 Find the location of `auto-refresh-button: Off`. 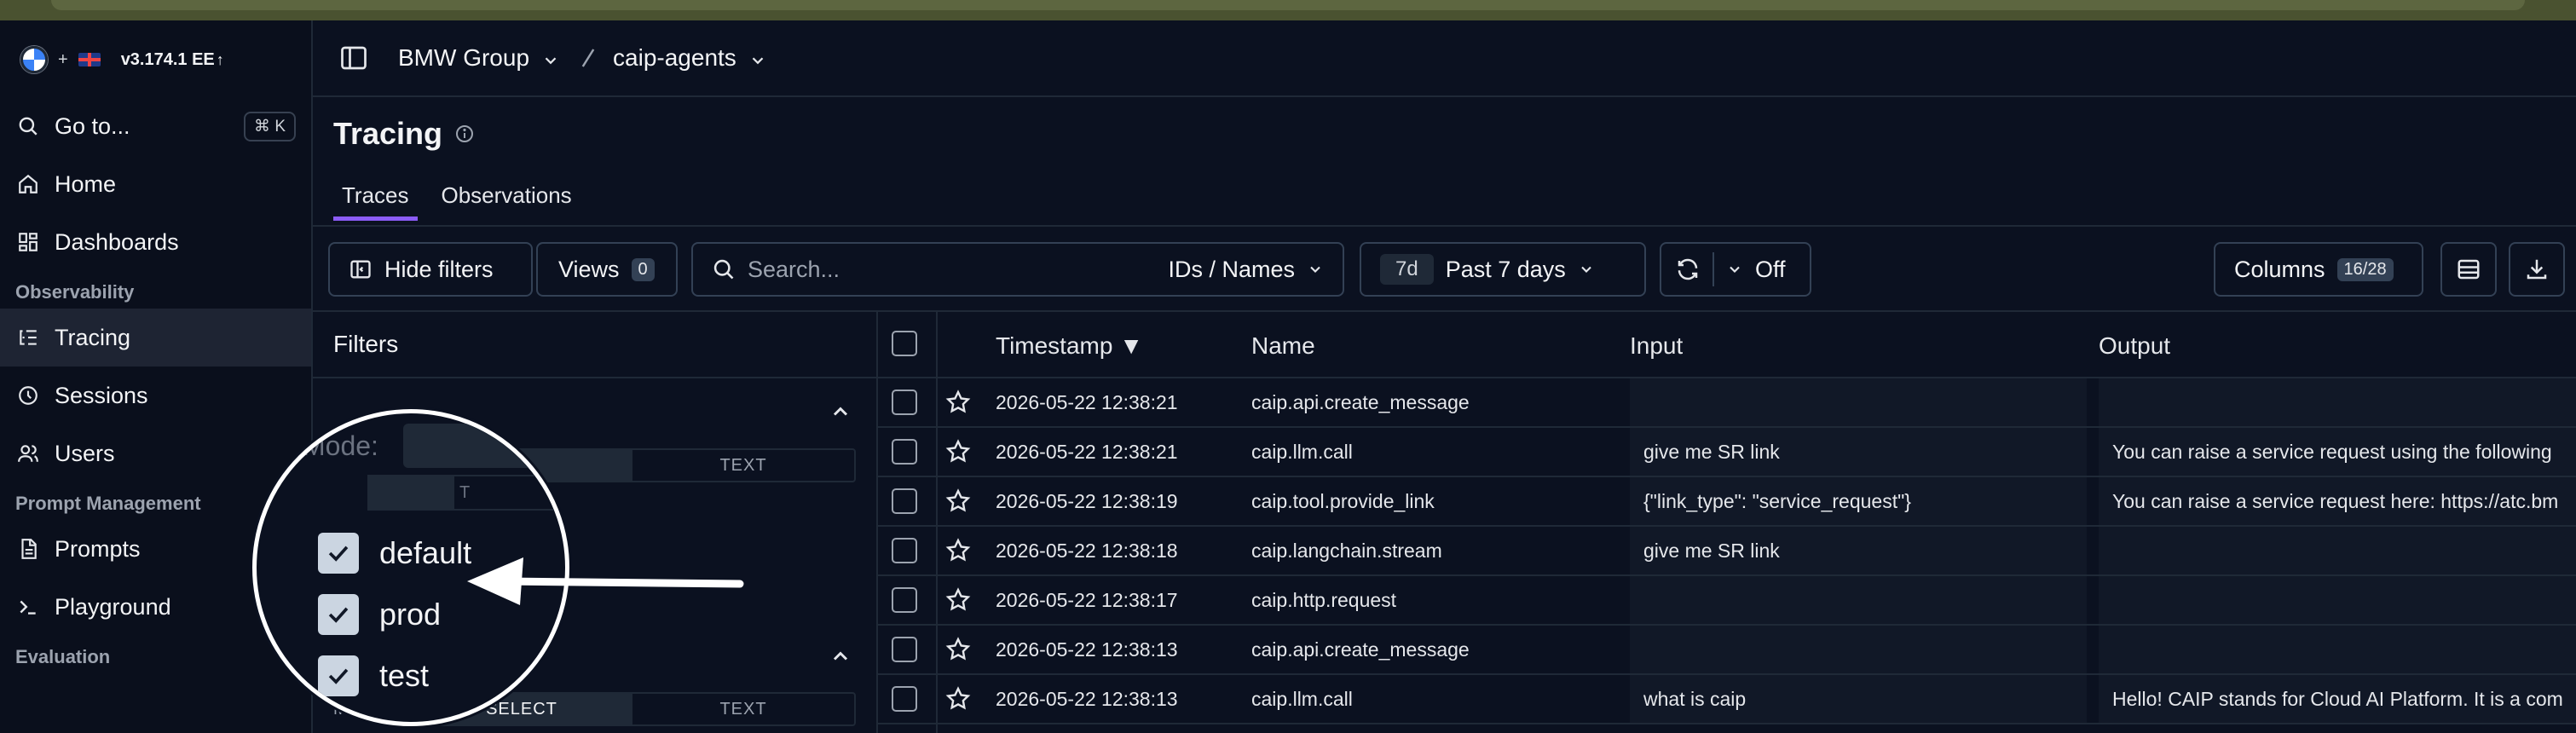

auto-refresh-button: Off is located at coordinates (1735, 269).